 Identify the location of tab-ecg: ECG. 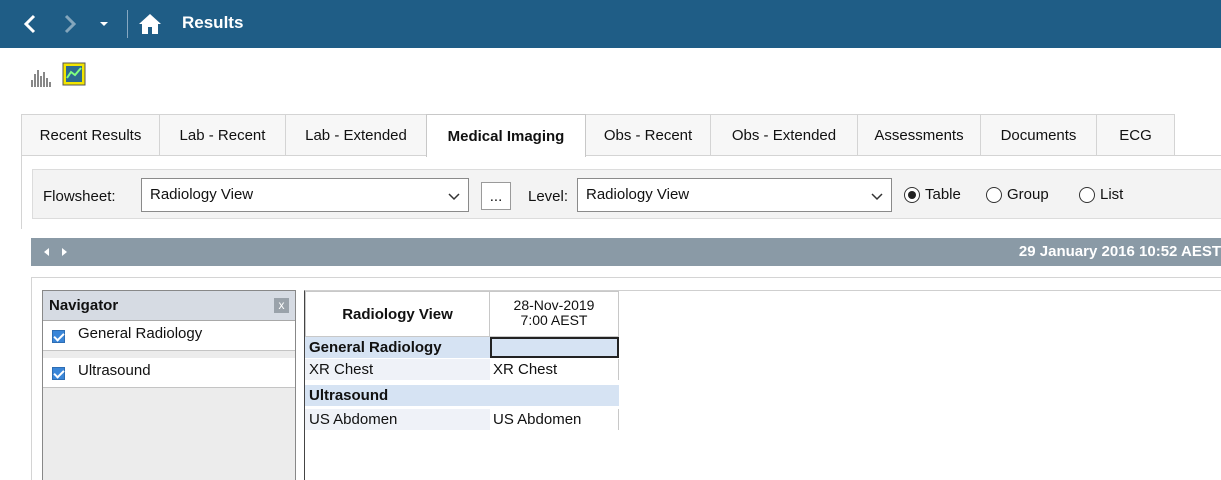
(1135, 135).